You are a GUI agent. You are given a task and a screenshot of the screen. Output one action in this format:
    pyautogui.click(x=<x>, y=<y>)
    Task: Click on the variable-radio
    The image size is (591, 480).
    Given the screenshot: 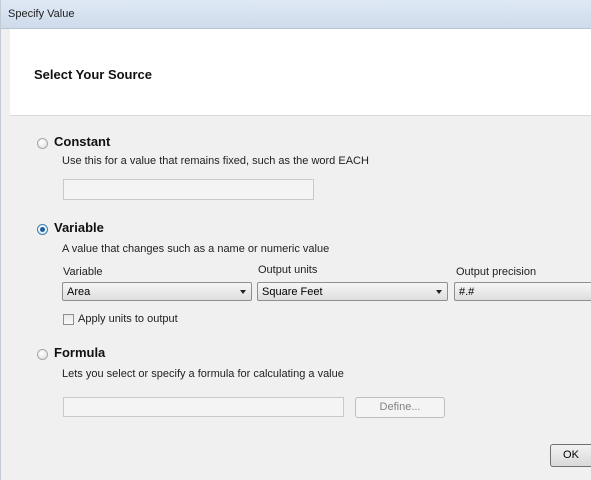 What is the action you would take?
    pyautogui.click(x=42, y=229)
    